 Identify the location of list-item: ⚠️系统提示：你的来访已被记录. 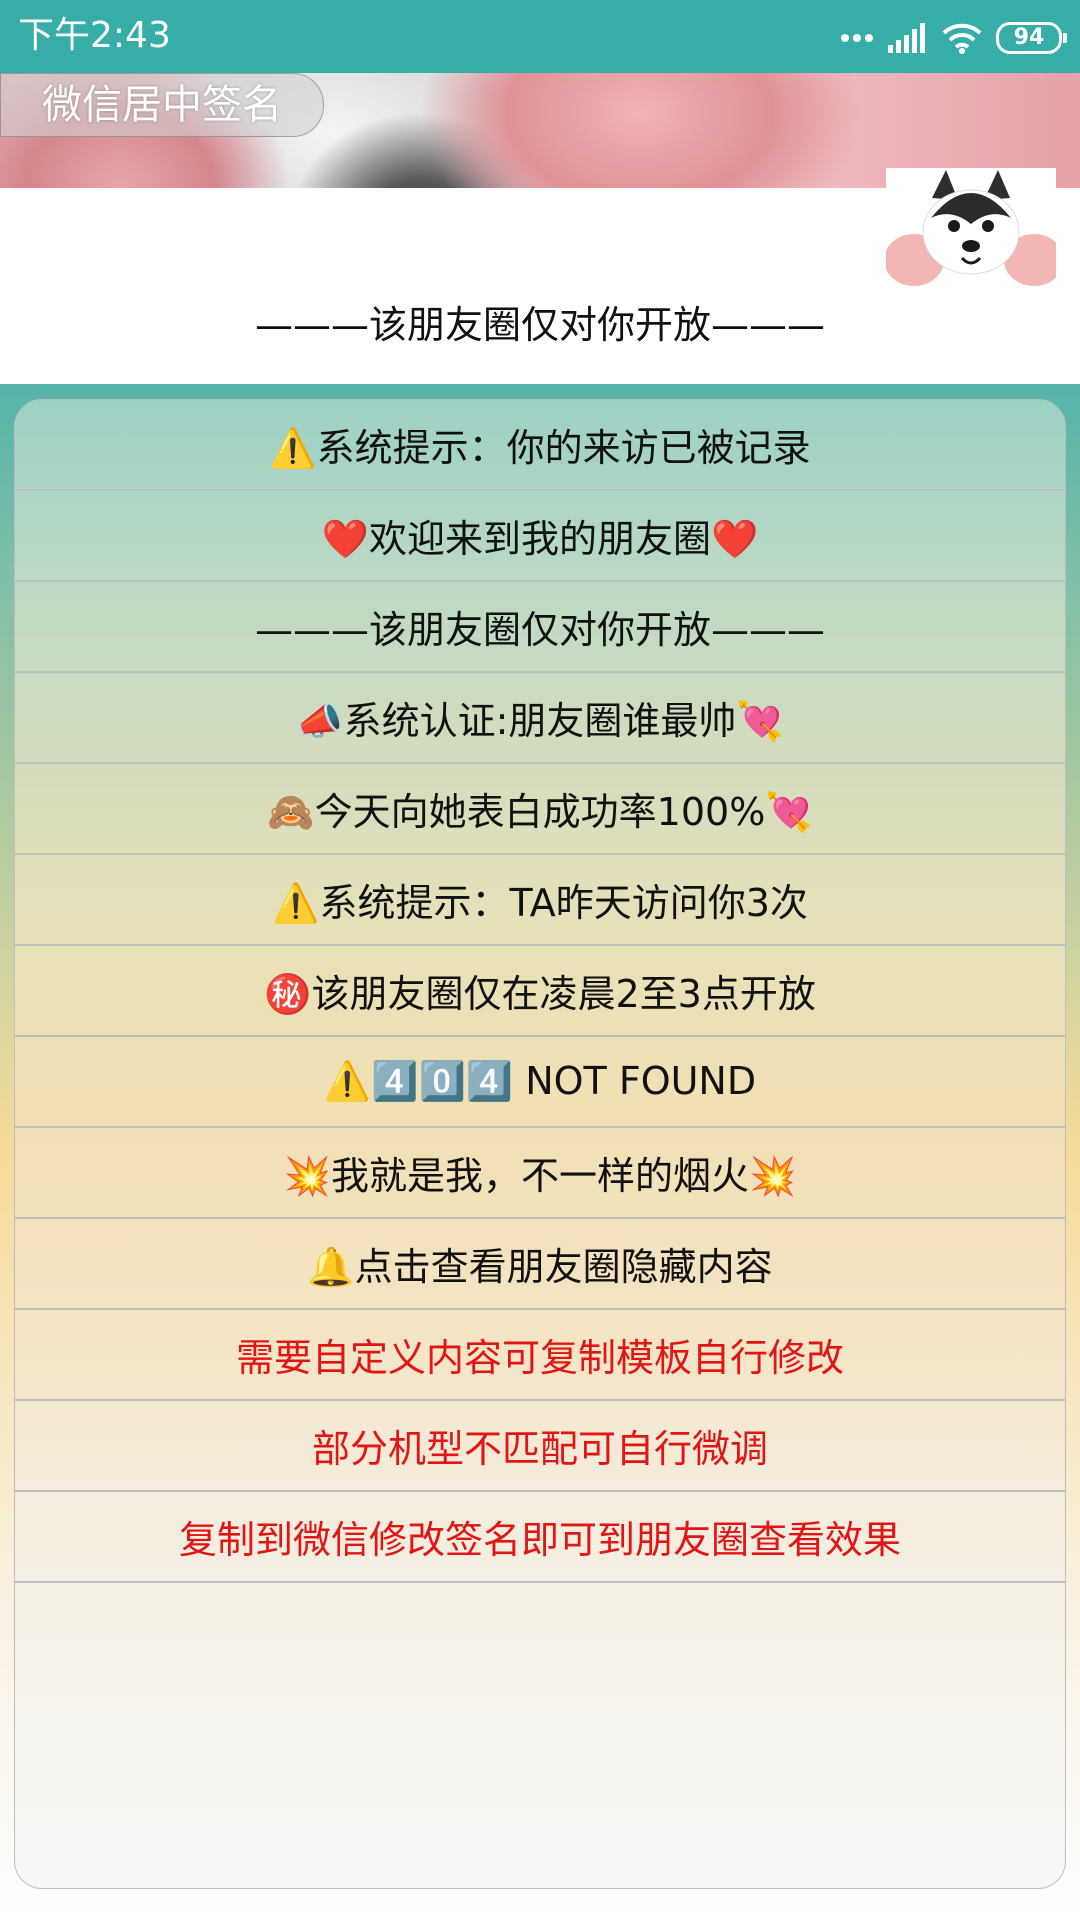
(540, 445).